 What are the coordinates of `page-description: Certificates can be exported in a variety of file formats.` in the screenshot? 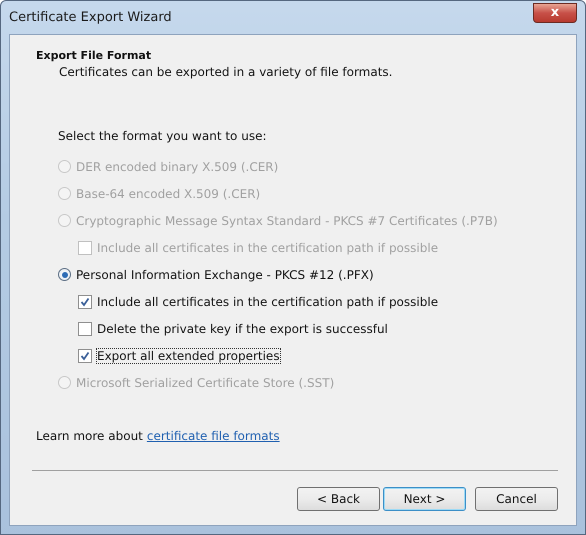 It's located at (226, 72).